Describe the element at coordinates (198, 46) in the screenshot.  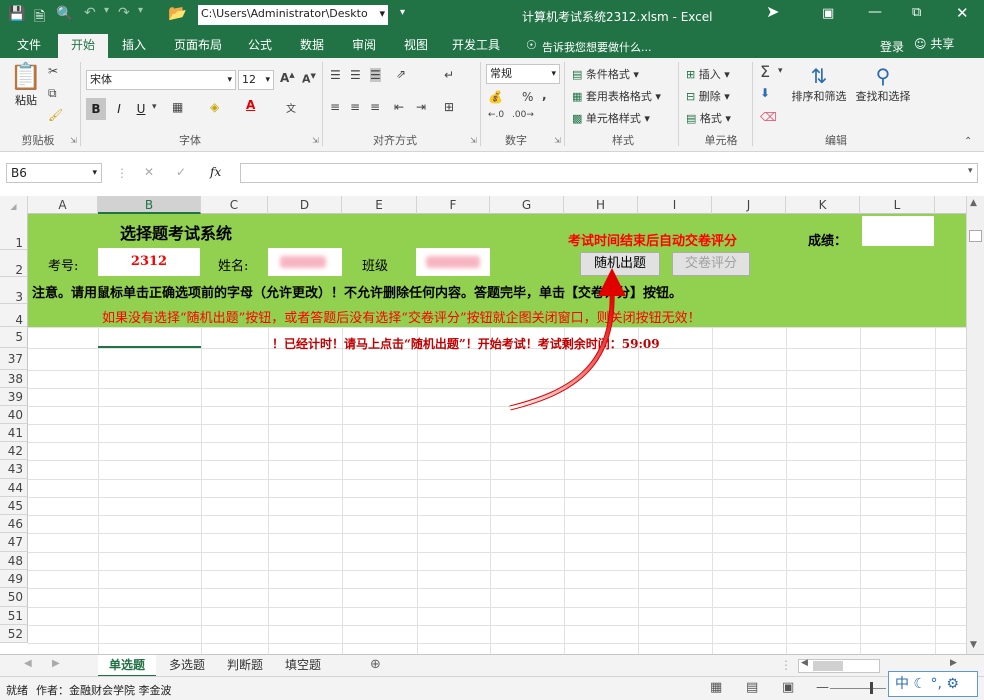
I see `tab-page-layout: 页面布局` at that location.